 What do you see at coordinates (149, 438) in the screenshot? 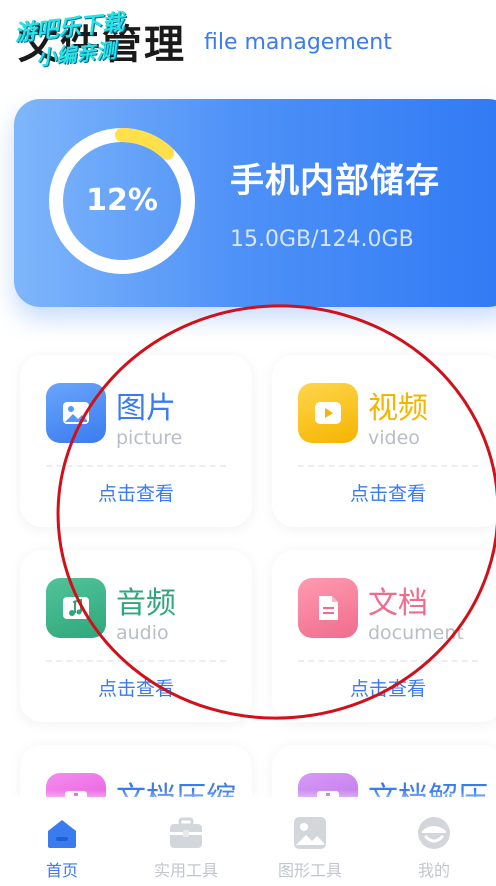
I see `category-subtitle: picture` at bounding box center [149, 438].